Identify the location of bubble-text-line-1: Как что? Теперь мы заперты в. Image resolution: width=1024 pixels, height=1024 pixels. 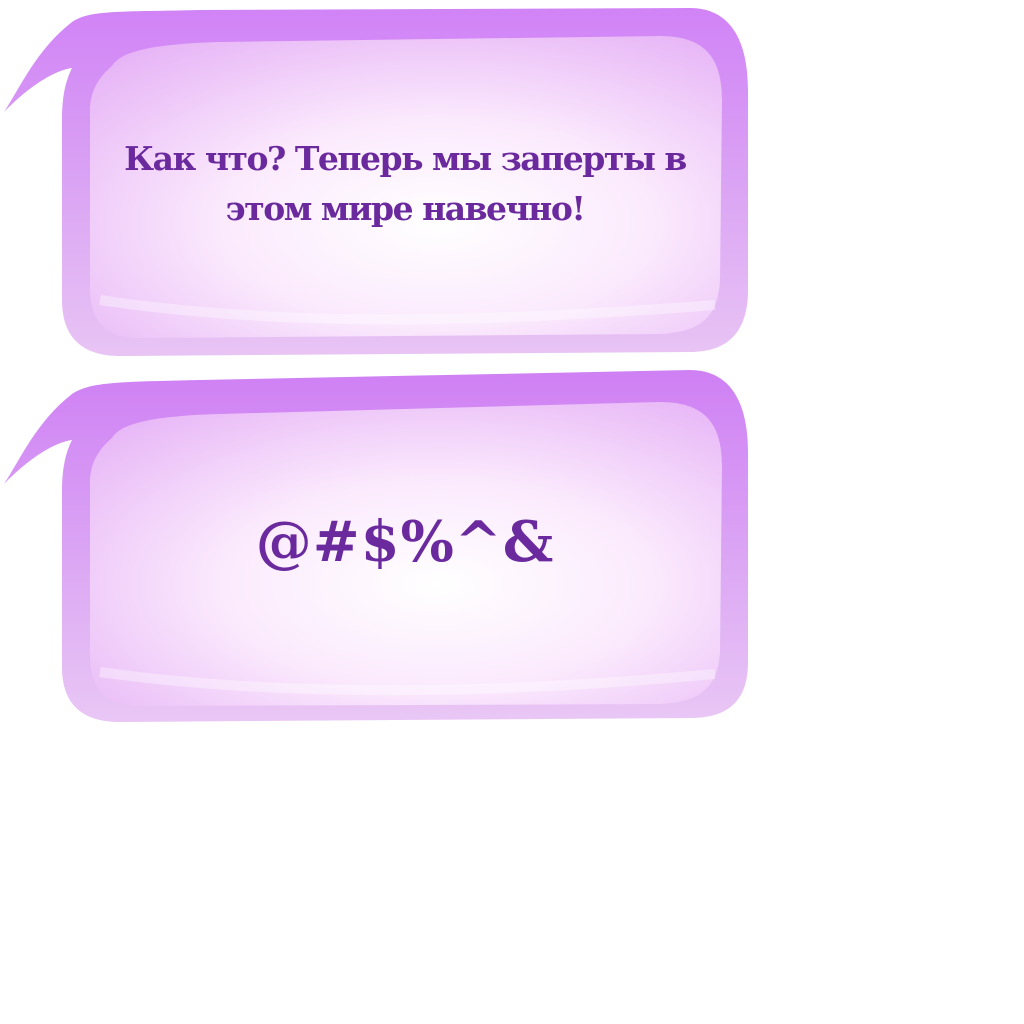
(405, 158).